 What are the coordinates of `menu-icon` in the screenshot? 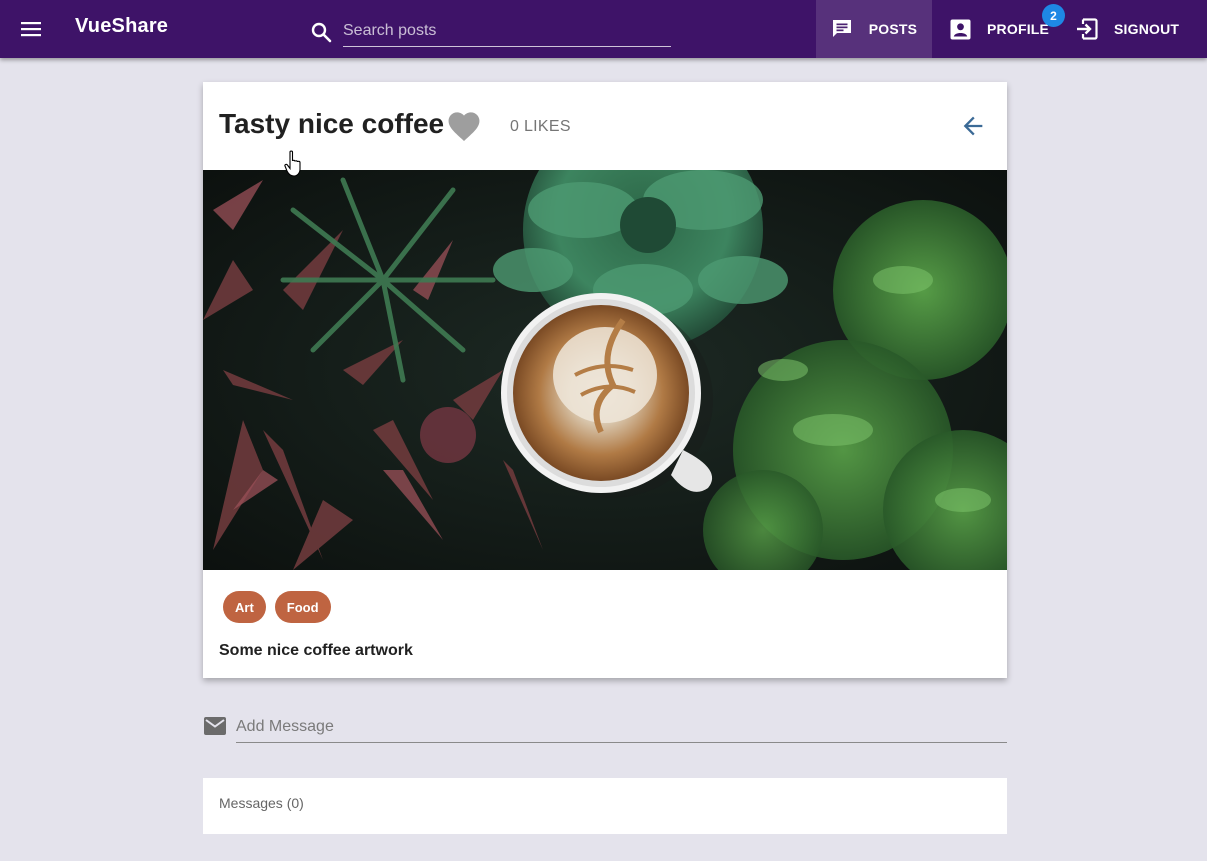 It's located at (31, 29).